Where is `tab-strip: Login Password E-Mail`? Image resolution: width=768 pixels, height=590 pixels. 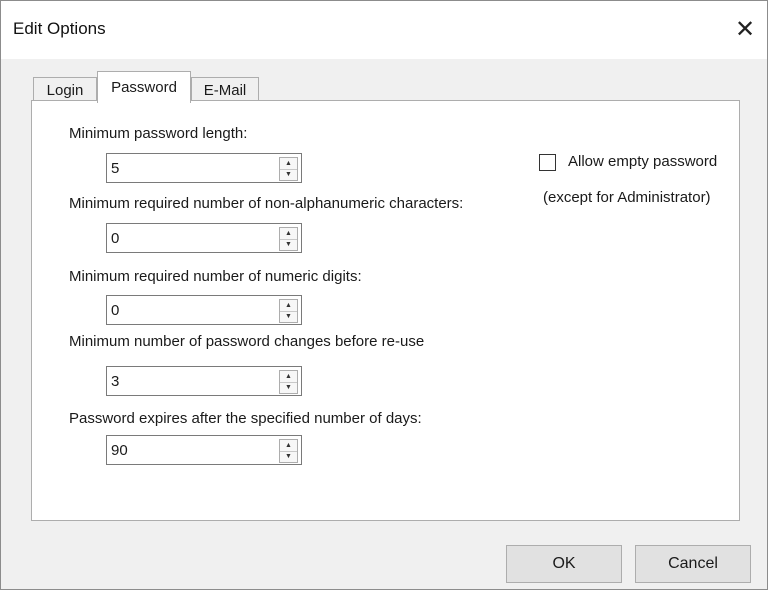 tab-strip: Login Password E-Mail is located at coordinates (383, 87).